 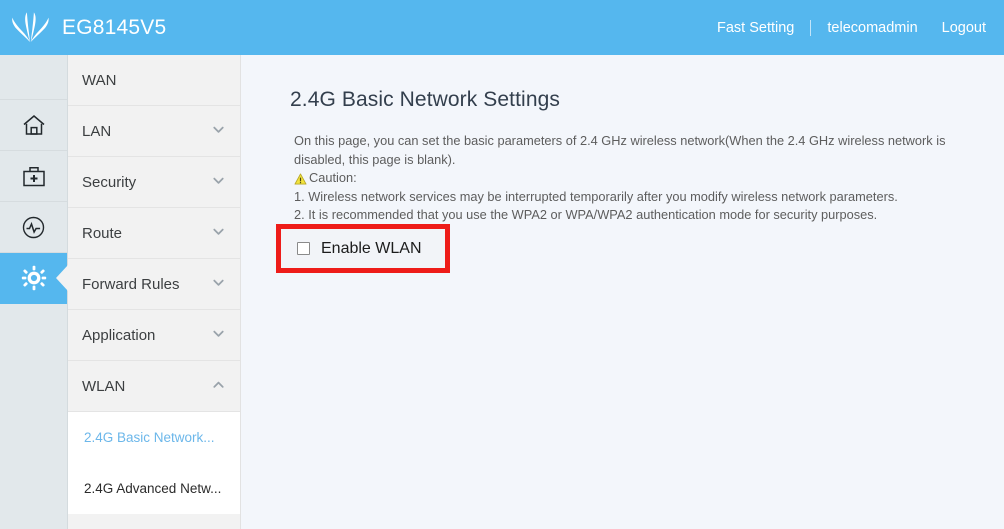 What do you see at coordinates (154, 182) in the screenshot?
I see `menu-item-security: Security` at bounding box center [154, 182].